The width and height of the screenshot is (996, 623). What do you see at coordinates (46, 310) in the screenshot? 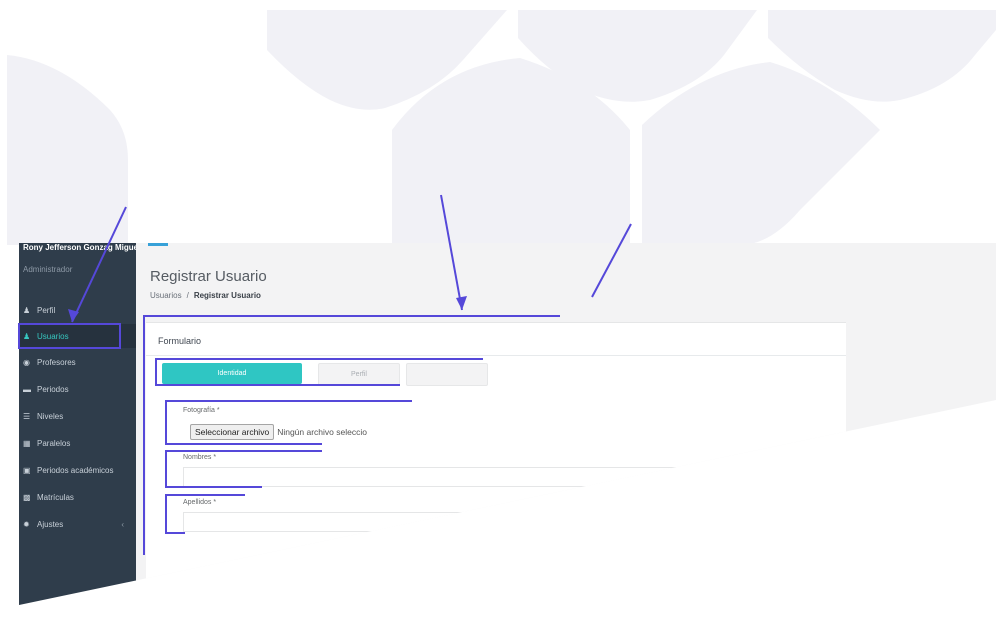
I see `sidebar-item-label: Perfil` at bounding box center [46, 310].